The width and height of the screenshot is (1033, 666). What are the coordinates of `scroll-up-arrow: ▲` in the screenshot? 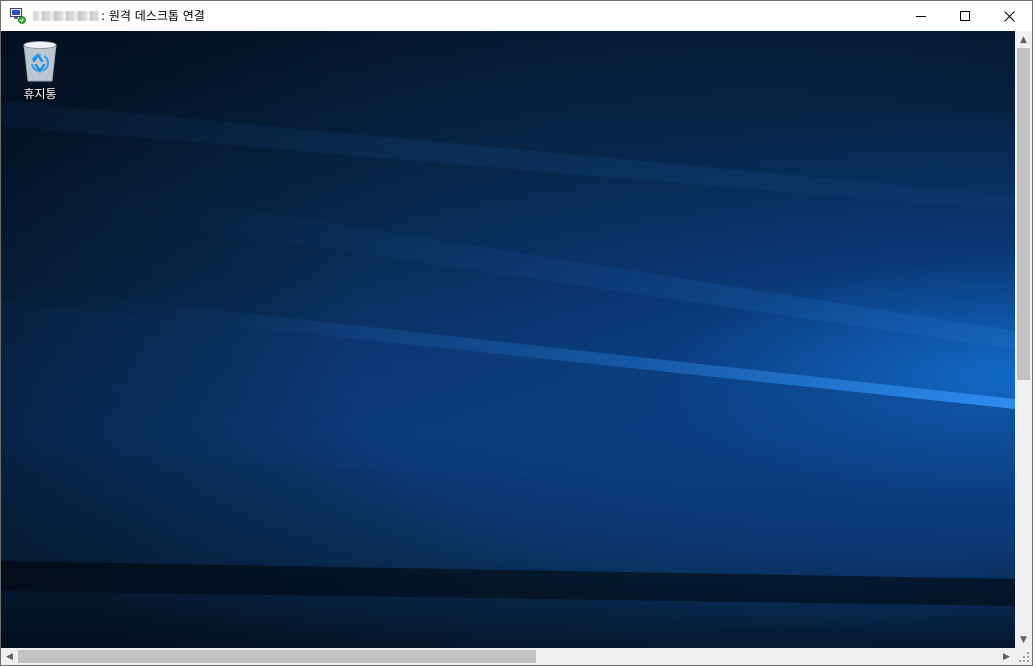 It's located at (1023, 39).